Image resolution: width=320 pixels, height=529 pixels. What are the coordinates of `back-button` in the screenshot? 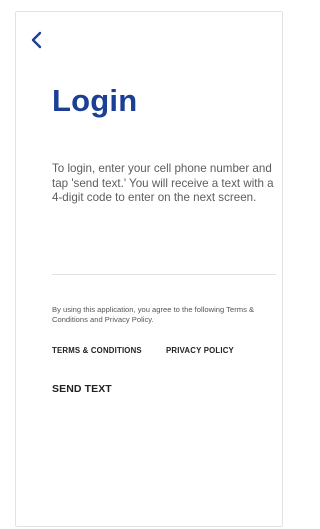 It's located at (37, 40).